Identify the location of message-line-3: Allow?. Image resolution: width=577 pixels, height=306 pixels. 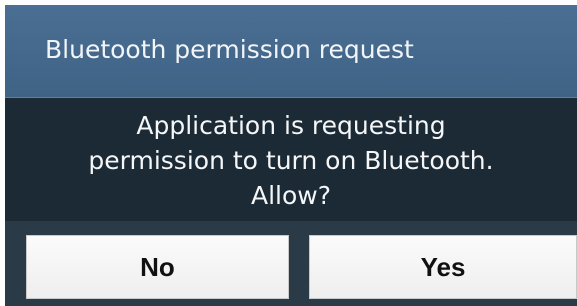
(290, 195).